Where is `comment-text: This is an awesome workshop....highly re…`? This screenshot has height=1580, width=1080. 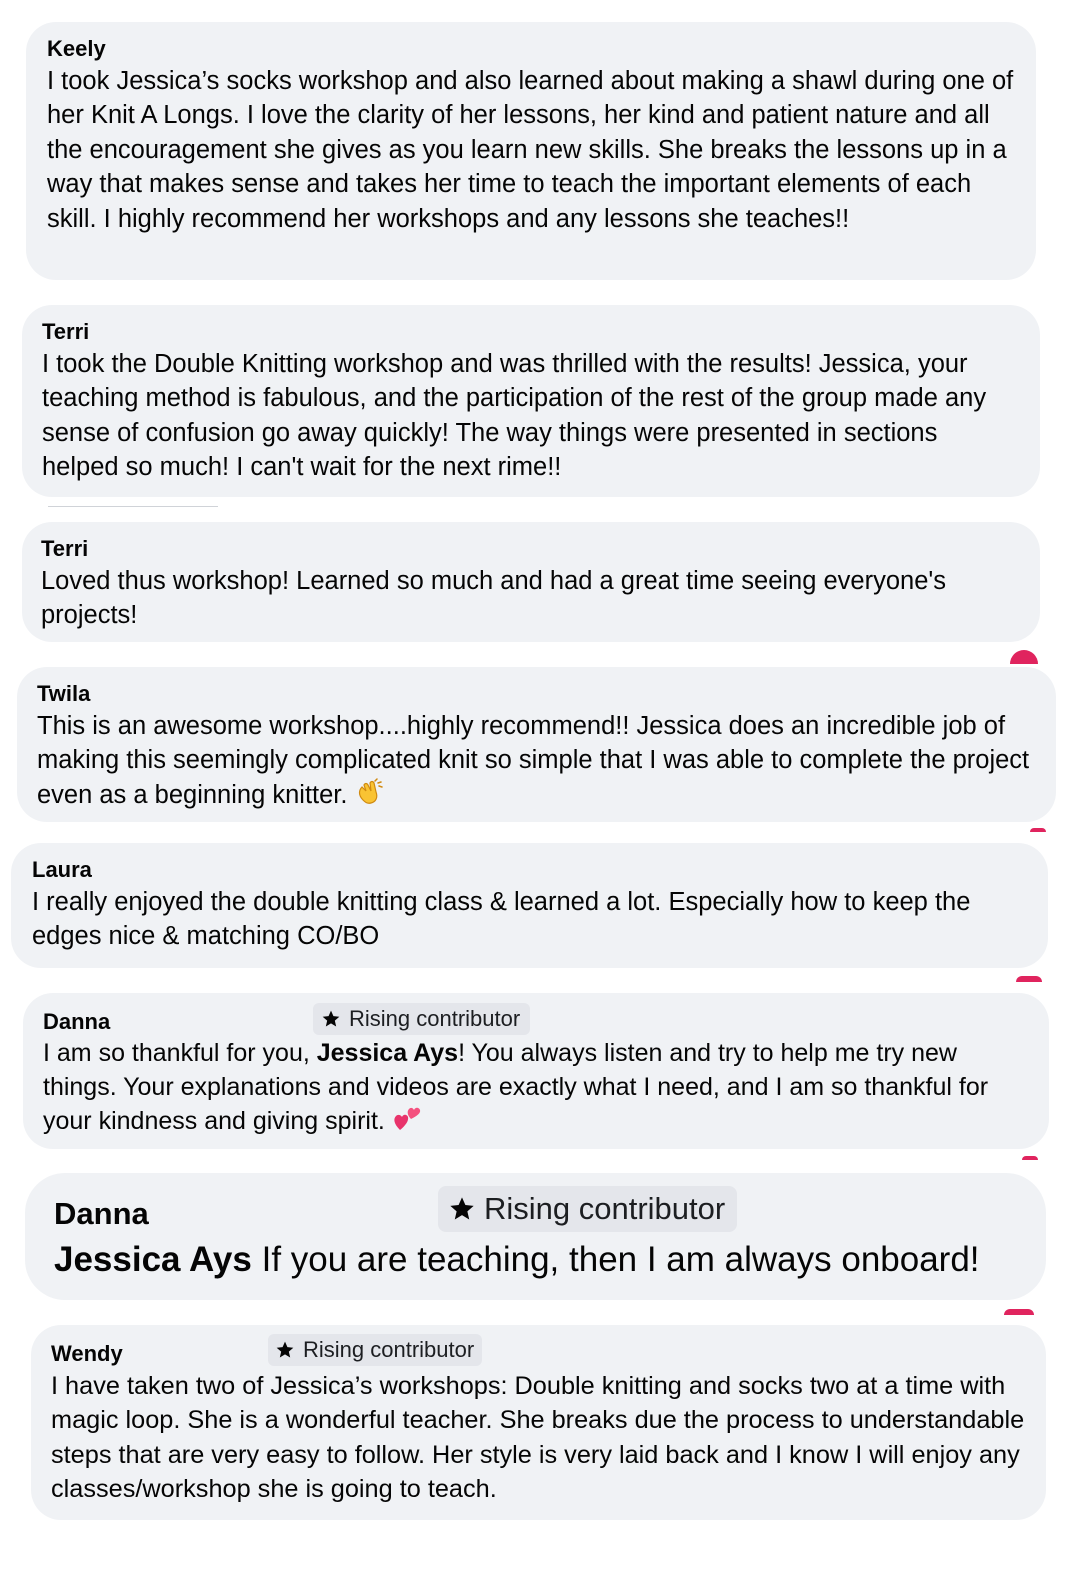 comment-text: This is an awesome workshop....highly re… is located at coordinates (536, 762).